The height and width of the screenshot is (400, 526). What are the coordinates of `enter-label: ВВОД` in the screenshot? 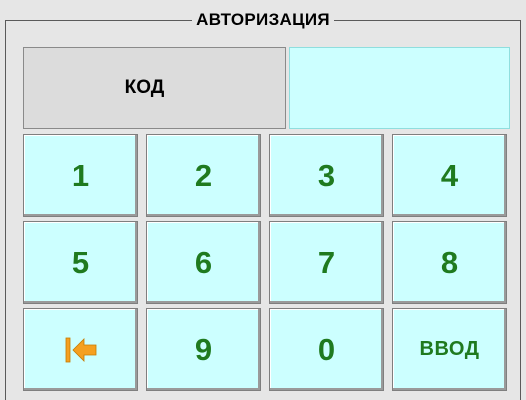 It's located at (449, 349).